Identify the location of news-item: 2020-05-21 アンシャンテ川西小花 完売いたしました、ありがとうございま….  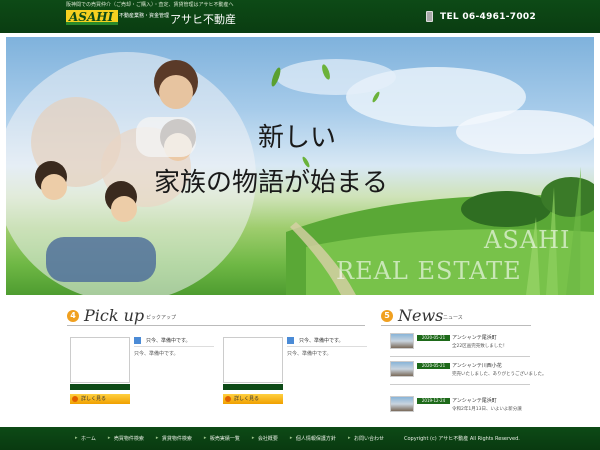
(468, 373).